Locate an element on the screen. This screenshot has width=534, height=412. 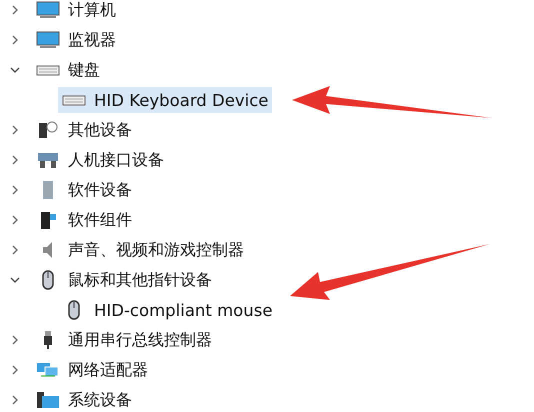
tree-item: 声音、视频和游戏控制器 is located at coordinates (140, 250).